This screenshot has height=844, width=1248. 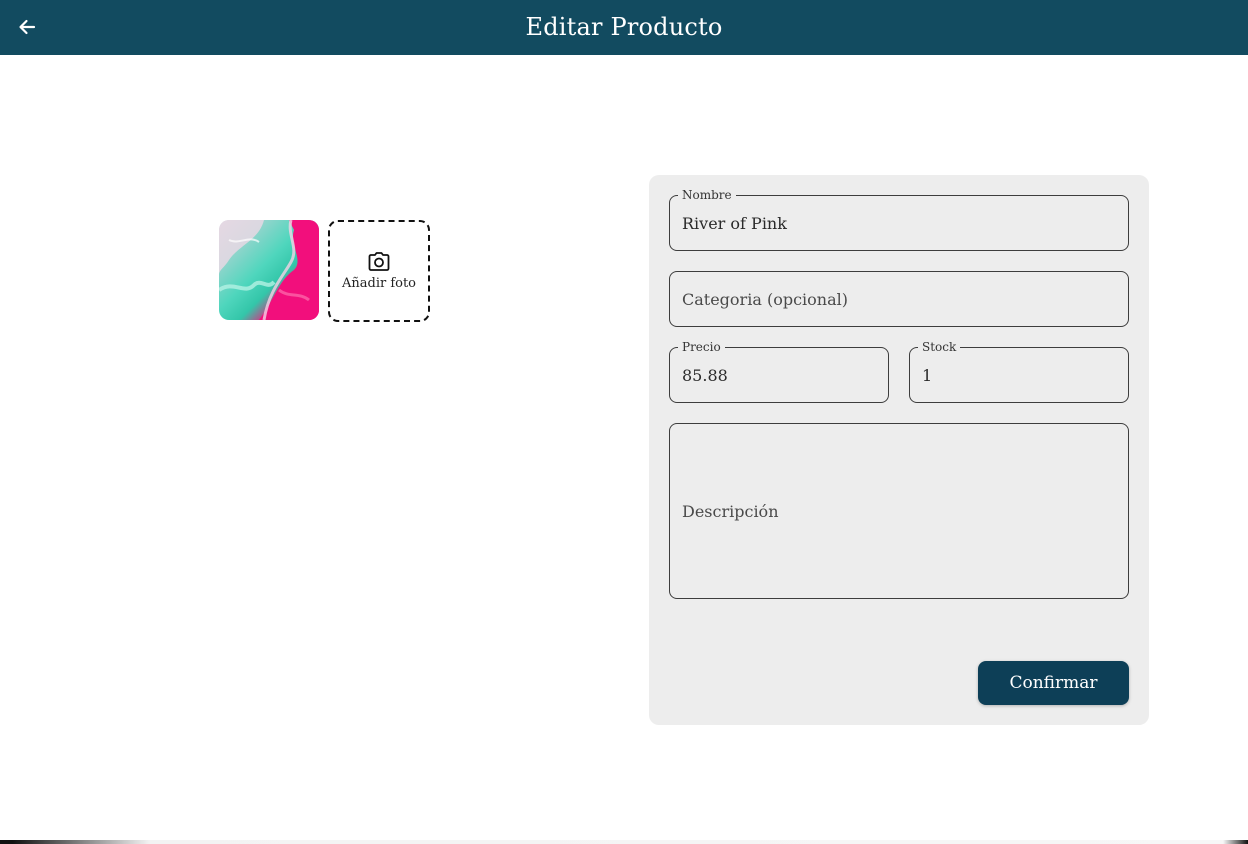 What do you see at coordinates (379, 261) in the screenshot?
I see `camera-icon` at bounding box center [379, 261].